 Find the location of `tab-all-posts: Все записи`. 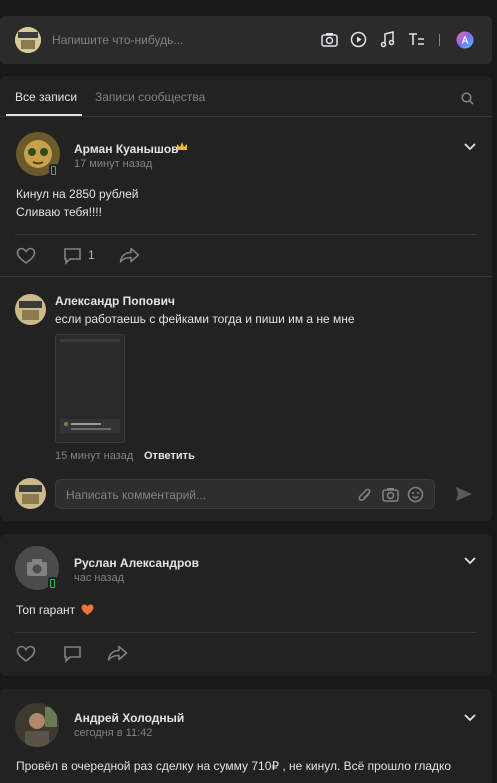

tab-all-posts: Все записи is located at coordinates (46, 97).